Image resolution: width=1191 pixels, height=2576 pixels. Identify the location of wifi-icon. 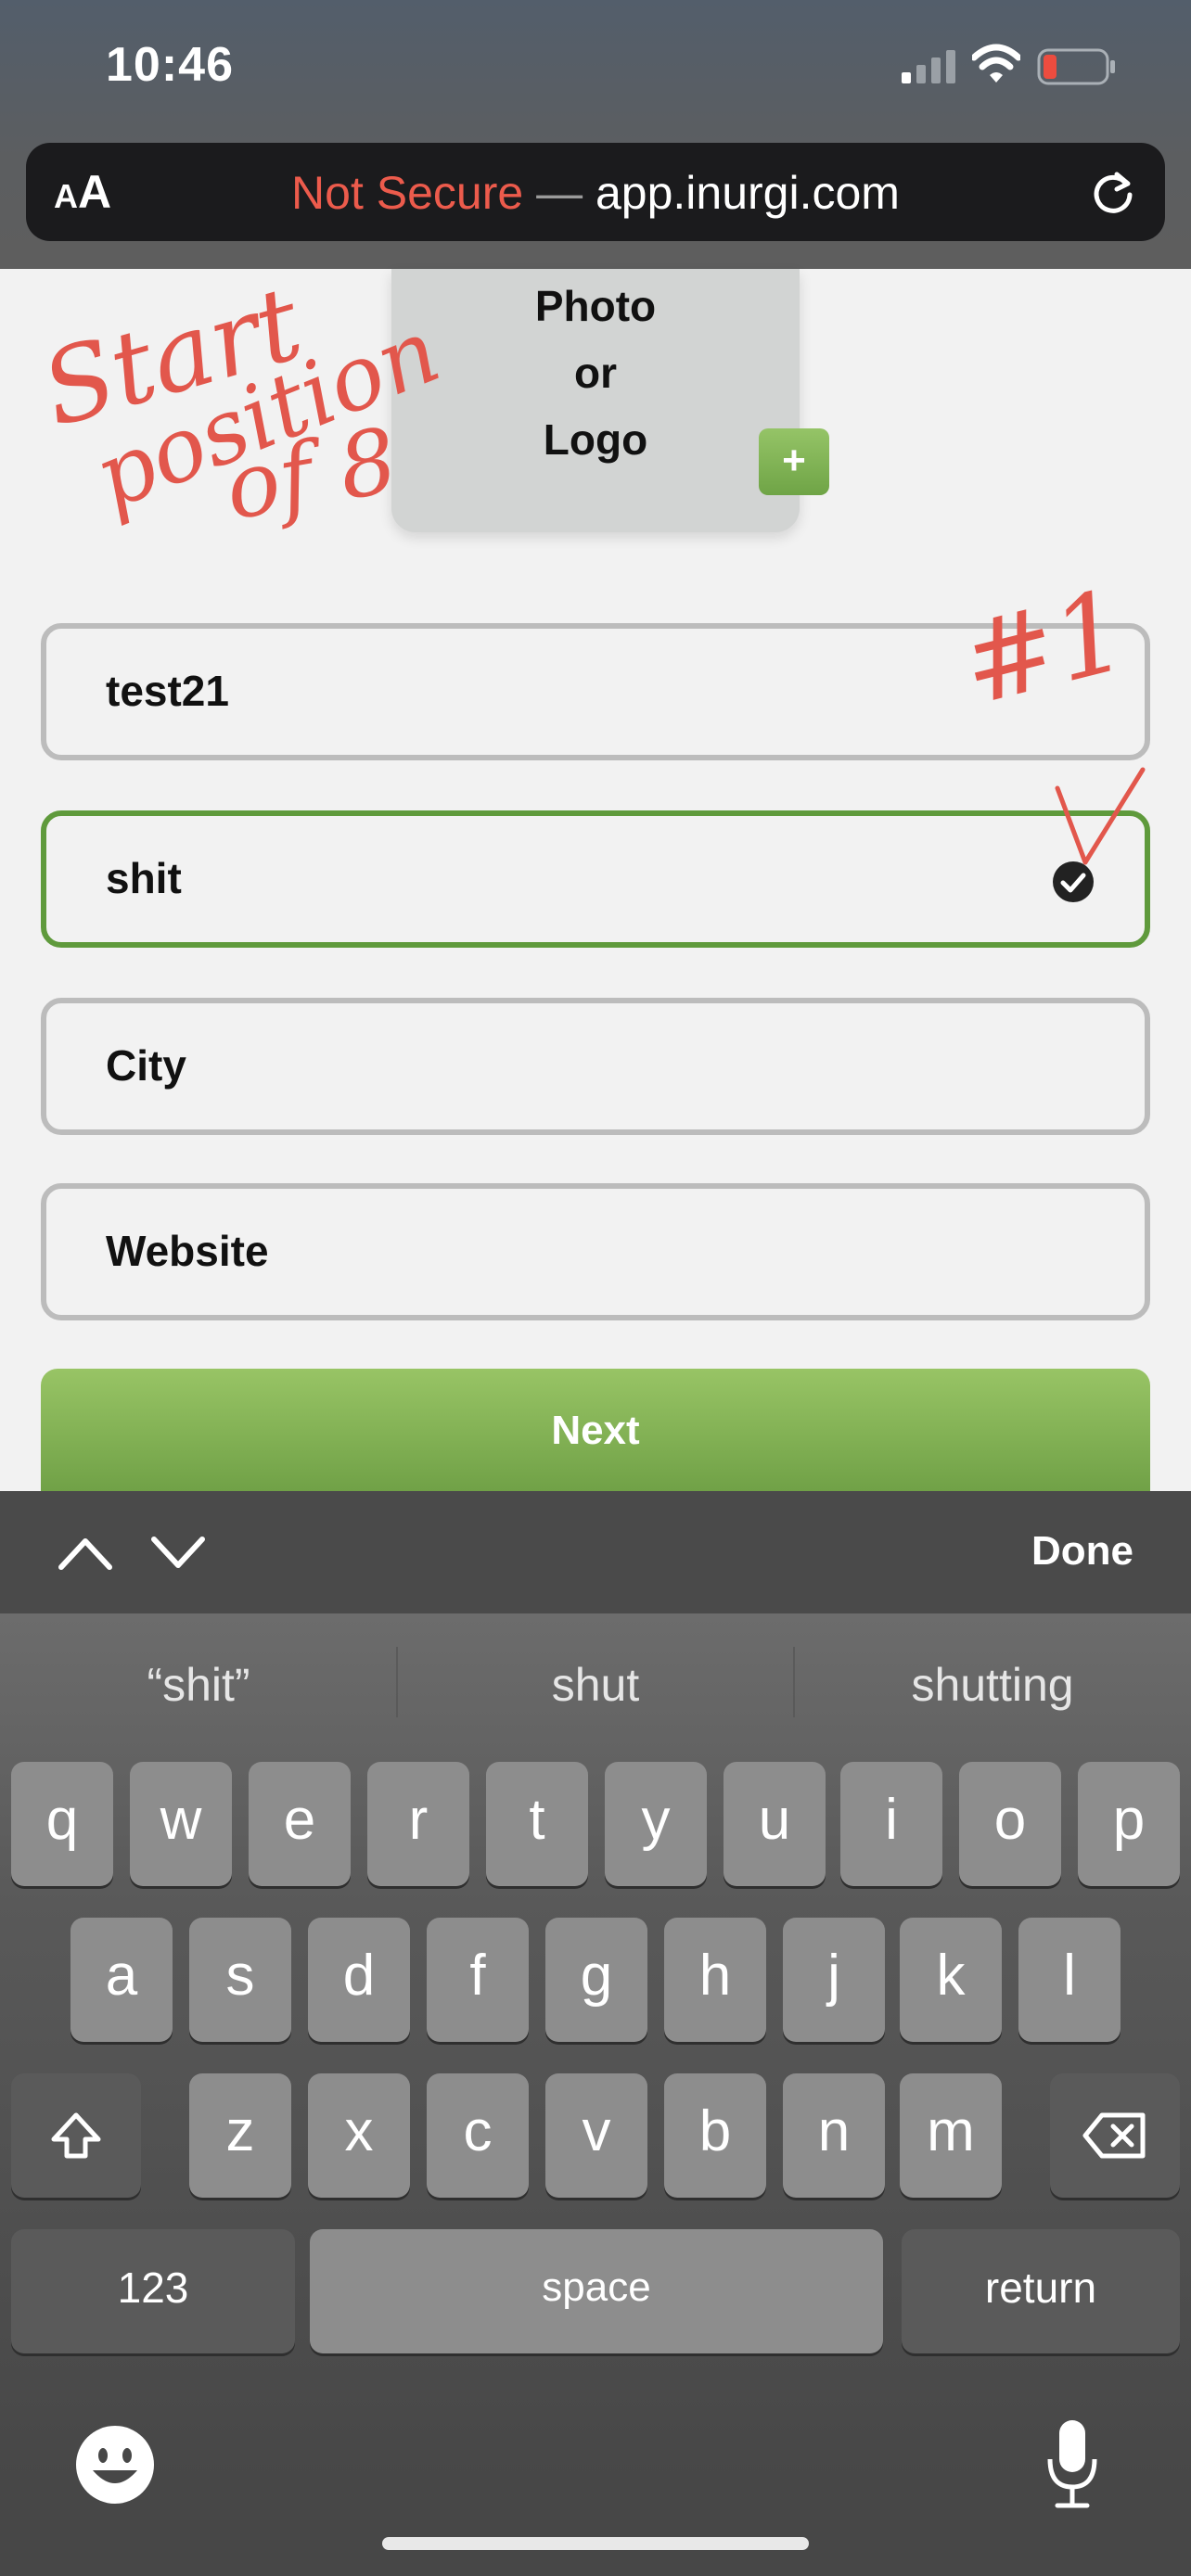
(996, 64).